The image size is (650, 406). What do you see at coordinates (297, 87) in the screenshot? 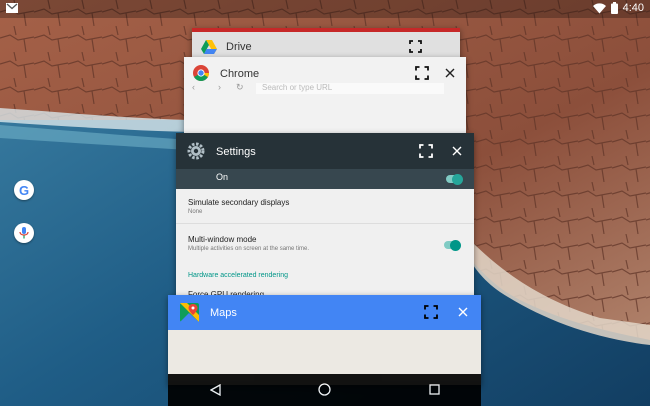
I see `url-placeholder: Search or type URL` at bounding box center [297, 87].